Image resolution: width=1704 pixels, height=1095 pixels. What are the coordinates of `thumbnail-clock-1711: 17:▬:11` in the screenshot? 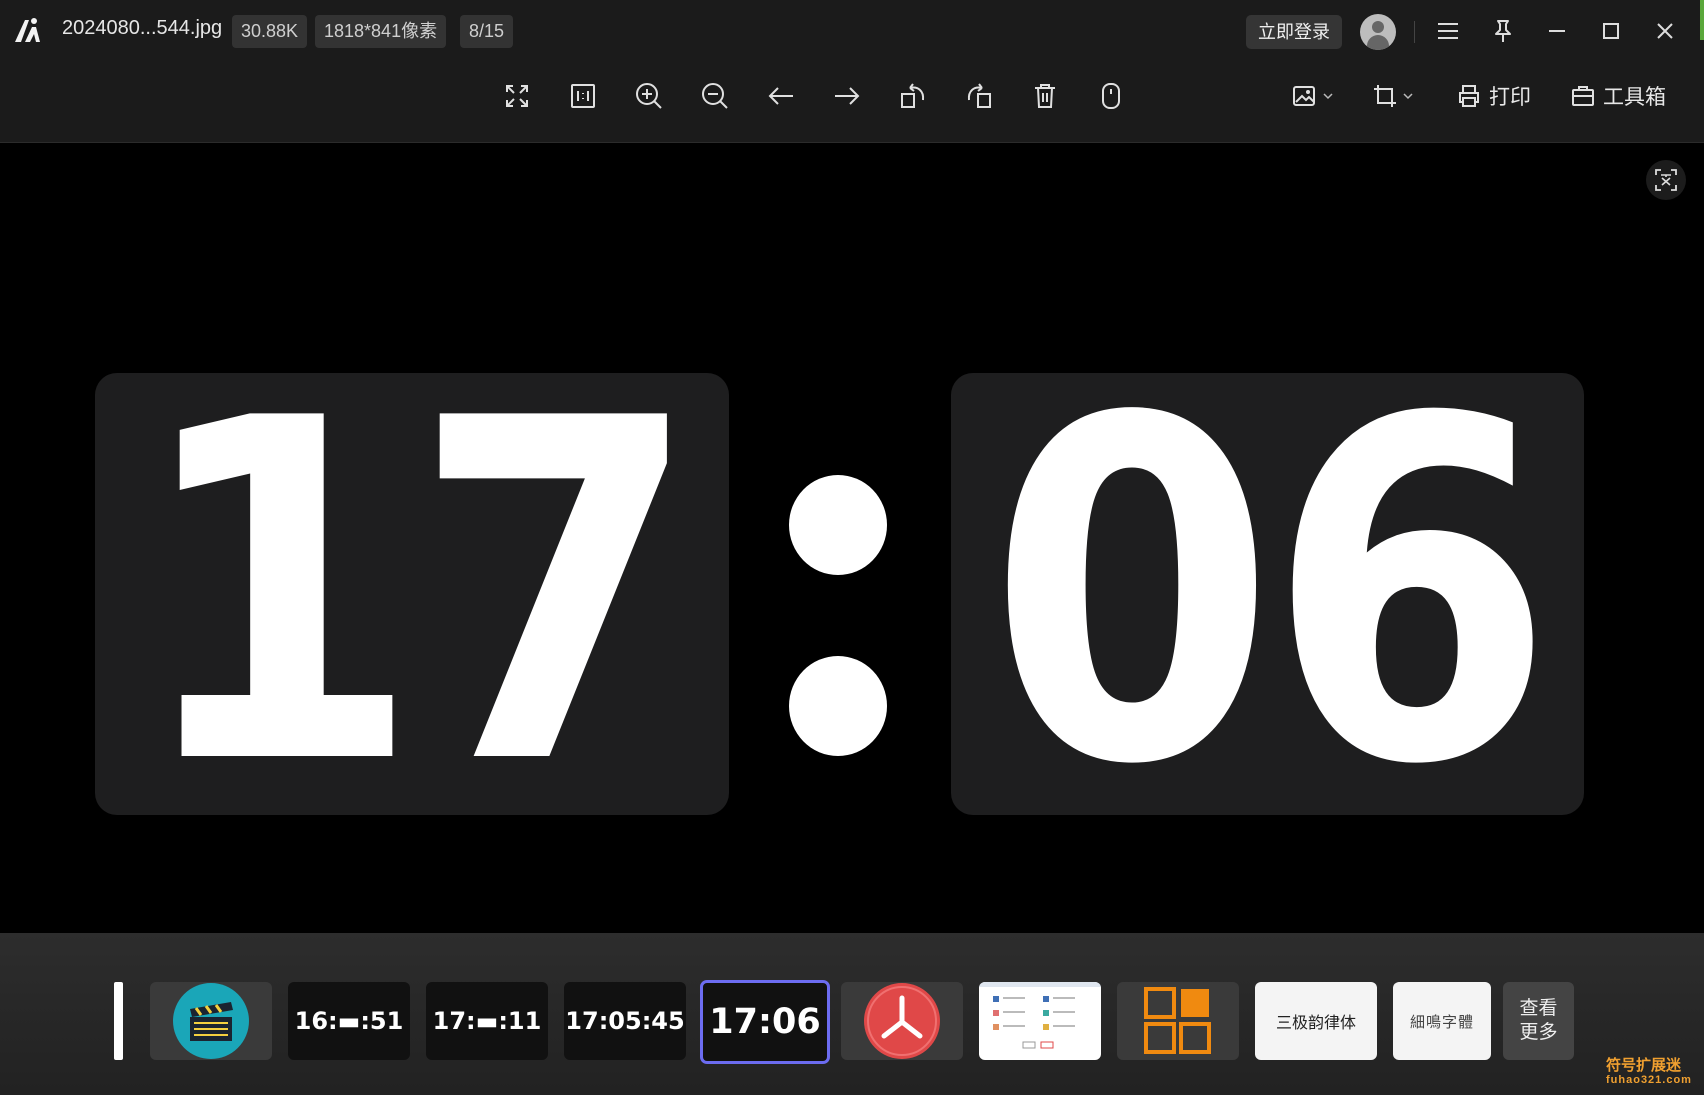 It's located at (487, 1021).